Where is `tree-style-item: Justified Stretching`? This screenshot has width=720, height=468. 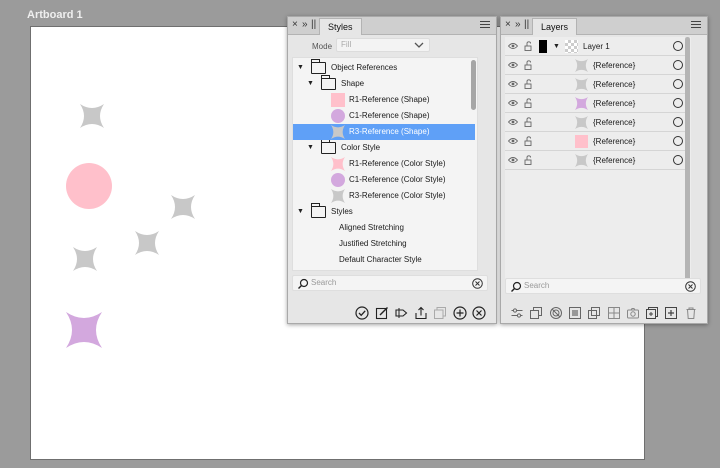 tree-style-item: Justified Stretching is located at coordinates (384, 244).